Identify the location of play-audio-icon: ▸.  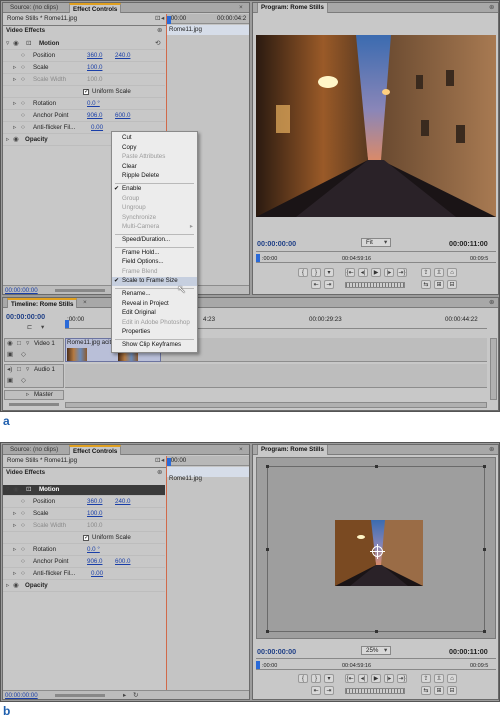
(124, 695).